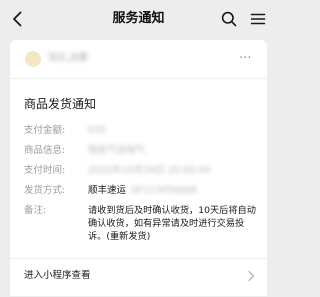 This screenshot has height=297, width=320. I want to click on field-value: 顺丰速运 SF123456666, so click(173, 191).